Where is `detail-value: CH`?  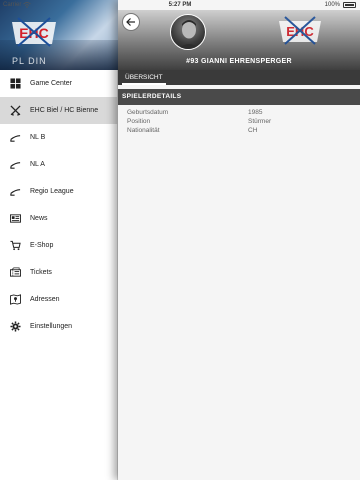
detail-value: CH is located at coordinates (253, 130).